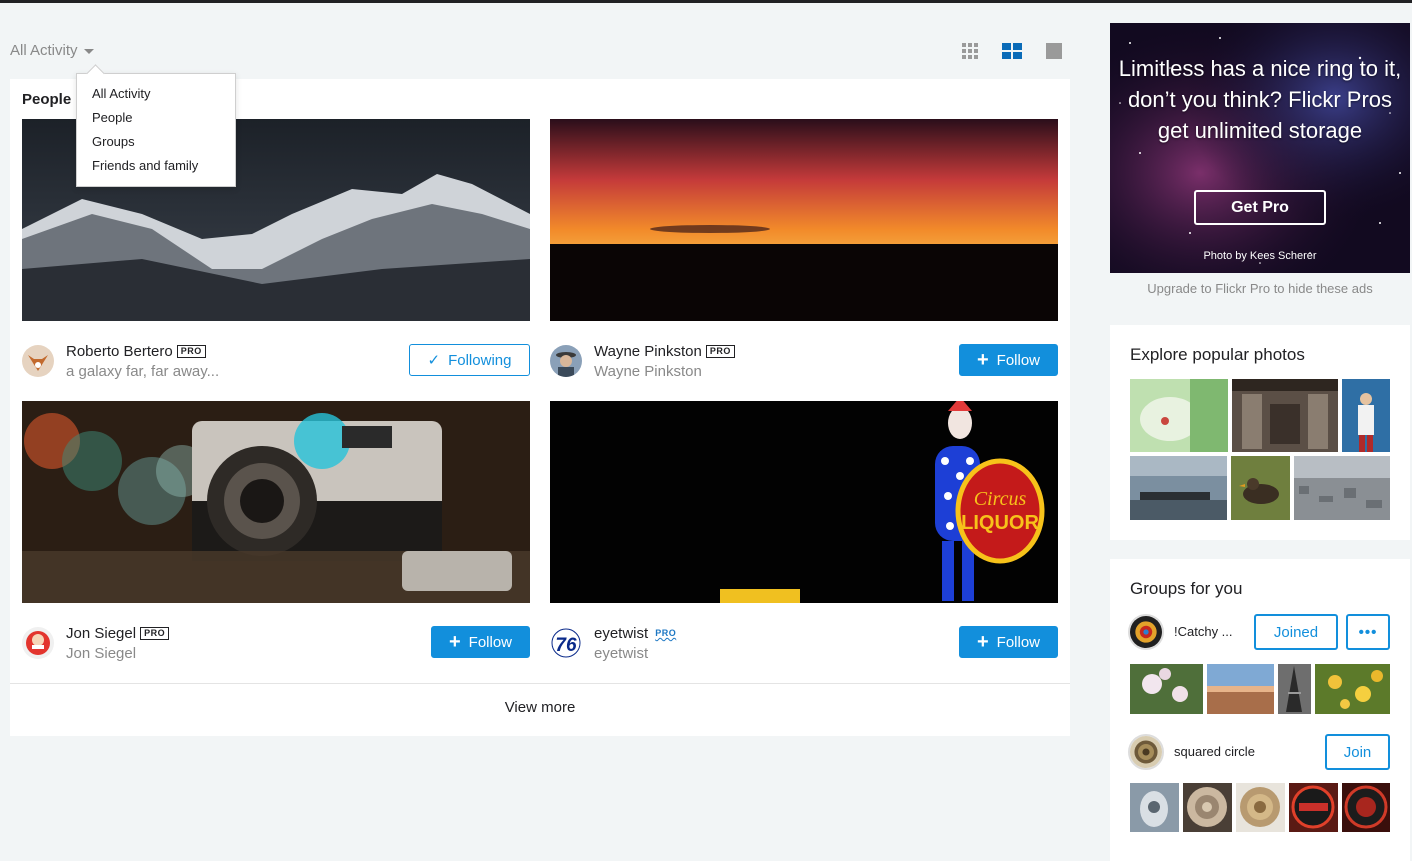 The width and height of the screenshot is (1412, 861). What do you see at coordinates (119, 351) in the screenshot?
I see `user-name: Roberto Bertero` at bounding box center [119, 351].